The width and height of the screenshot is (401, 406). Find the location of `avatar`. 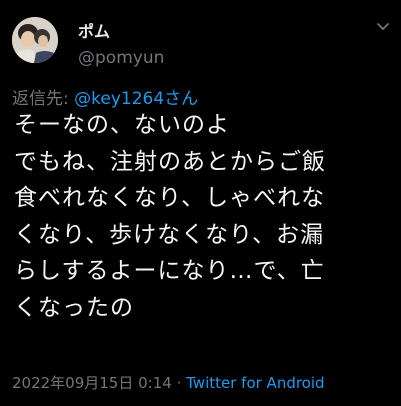

avatar is located at coordinates (35, 40).